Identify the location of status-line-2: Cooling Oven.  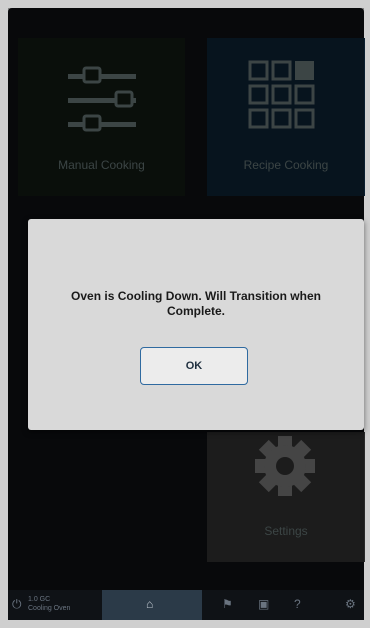
(49, 608).